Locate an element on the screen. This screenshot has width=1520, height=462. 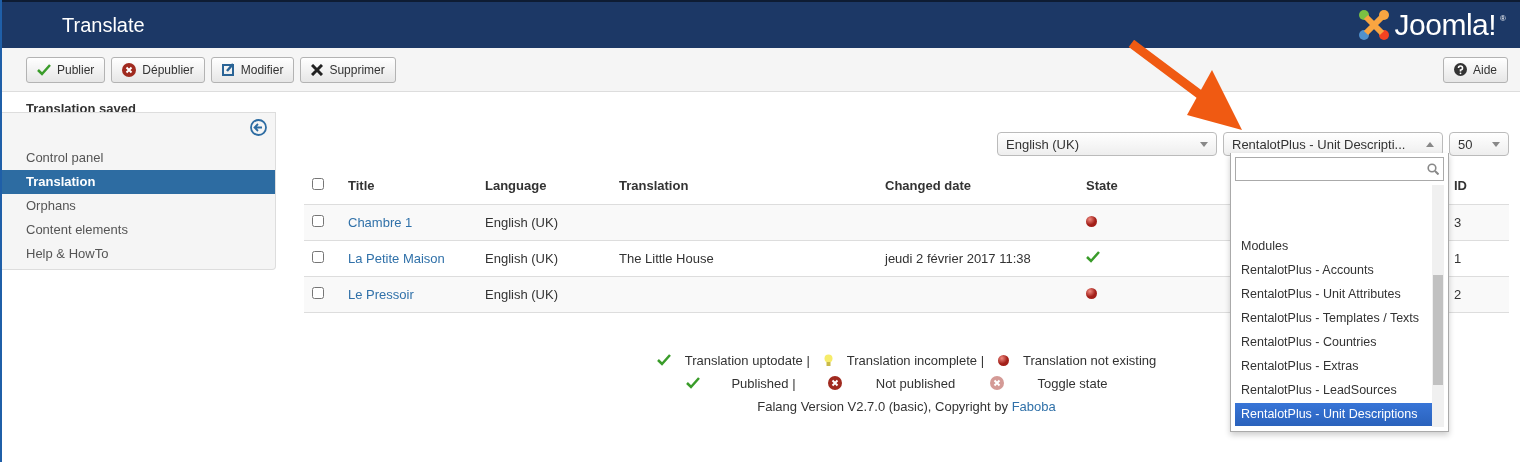
logo-icon is located at coordinates (1373, 25).